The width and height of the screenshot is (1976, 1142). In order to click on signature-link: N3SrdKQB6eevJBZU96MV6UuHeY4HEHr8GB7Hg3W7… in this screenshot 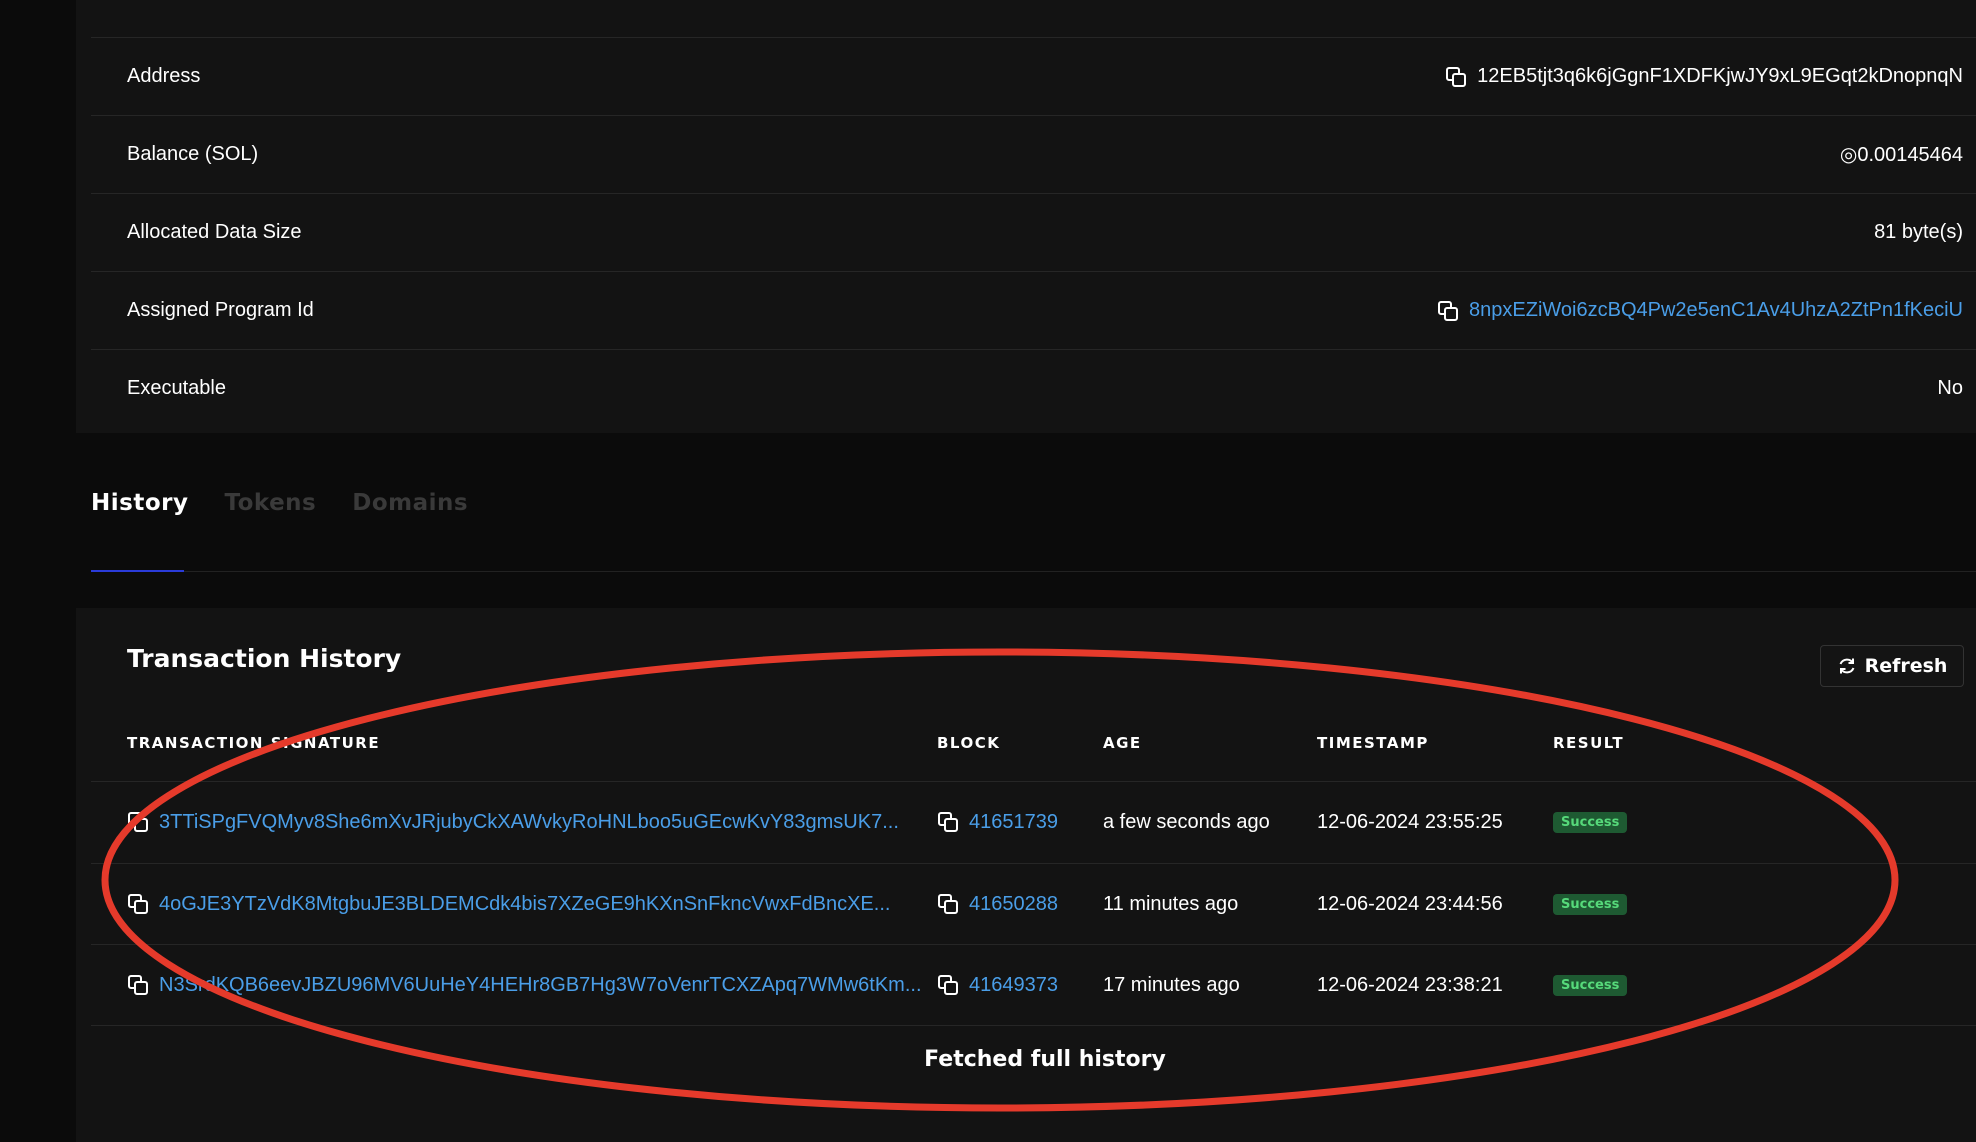, I will do `click(540, 985)`.